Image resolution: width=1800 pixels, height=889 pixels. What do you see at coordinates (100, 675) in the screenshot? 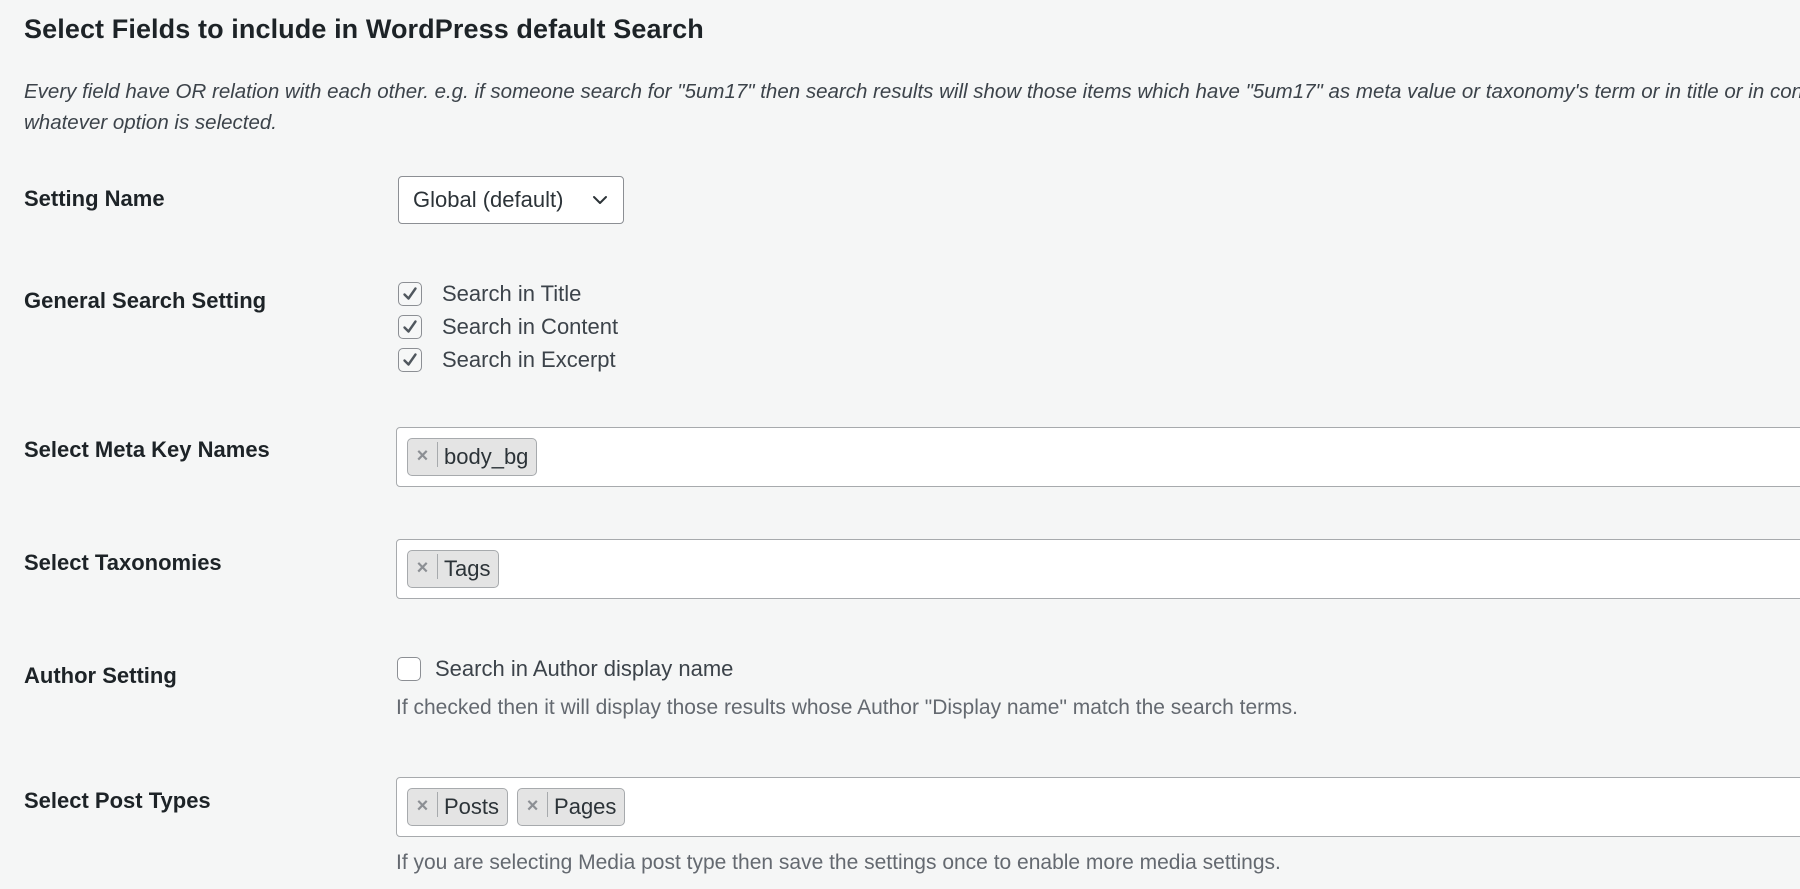
I see `author-setting-label: Author Setting` at bounding box center [100, 675].